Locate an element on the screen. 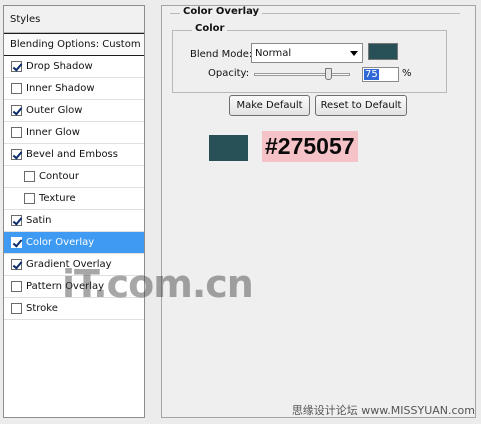 Image resolution: width=481 pixels, height=424 pixels. opacity-input: 75 is located at coordinates (380, 74).